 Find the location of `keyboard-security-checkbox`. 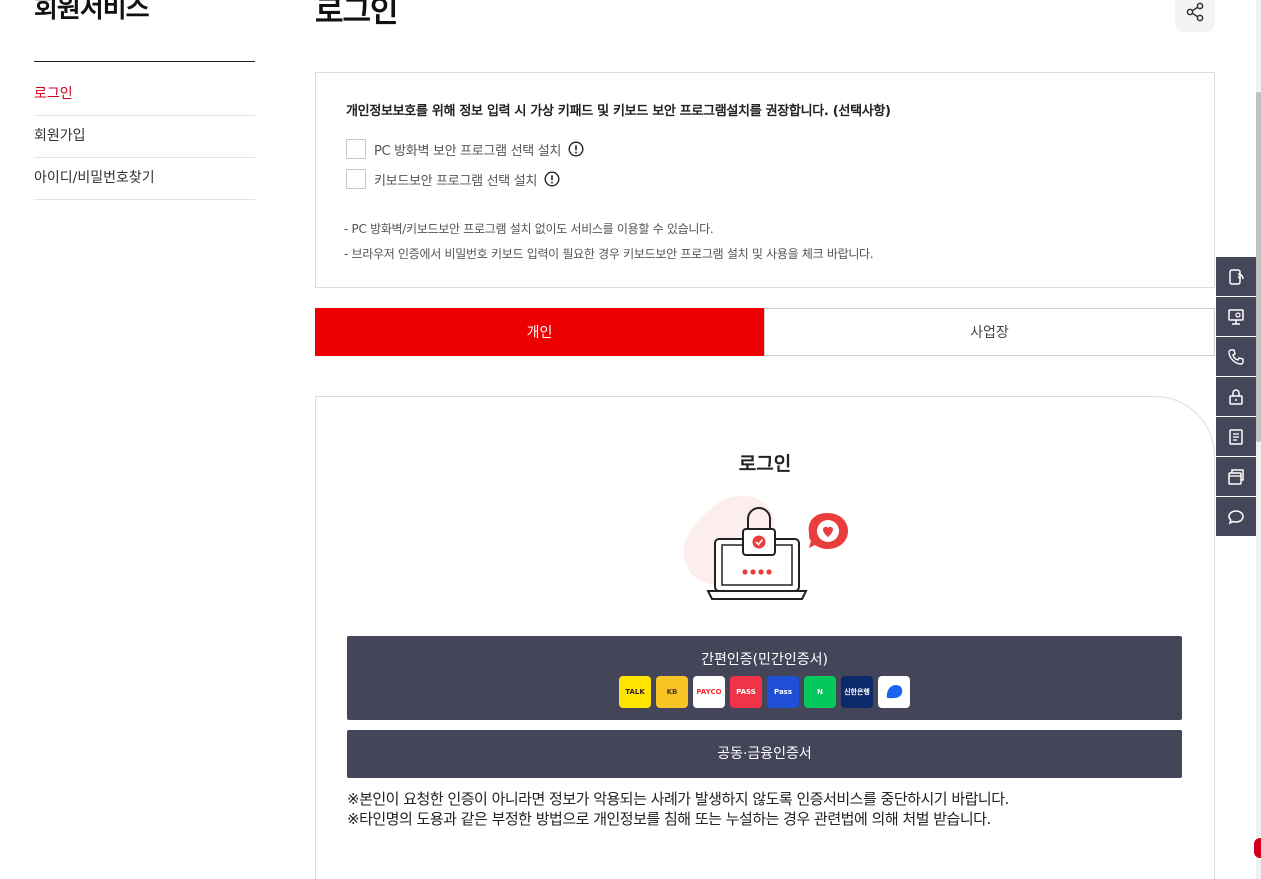

keyboard-security-checkbox is located at coordinates (356, 179).